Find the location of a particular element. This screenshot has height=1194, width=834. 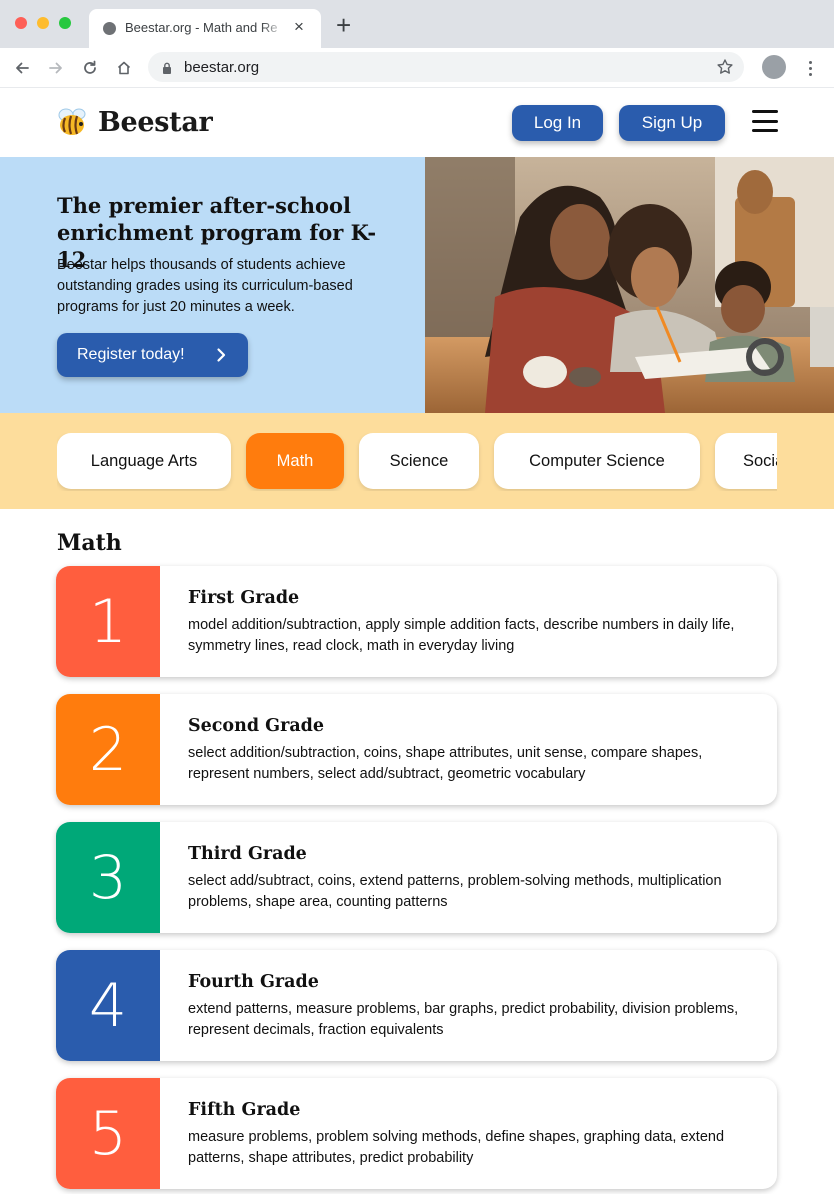

address-bar: beestar.org is located at coordinates (446, 67).